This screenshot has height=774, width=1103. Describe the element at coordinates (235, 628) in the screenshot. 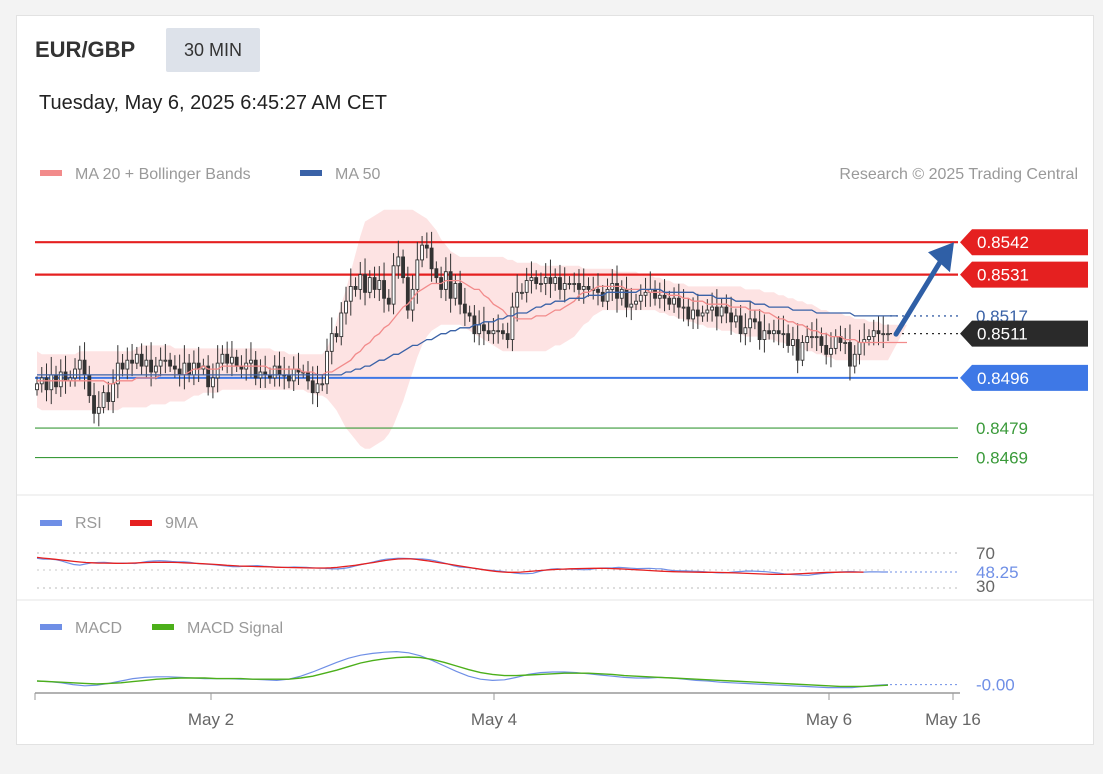

I see `legend-macd-signal: MACD Signal` at that location.